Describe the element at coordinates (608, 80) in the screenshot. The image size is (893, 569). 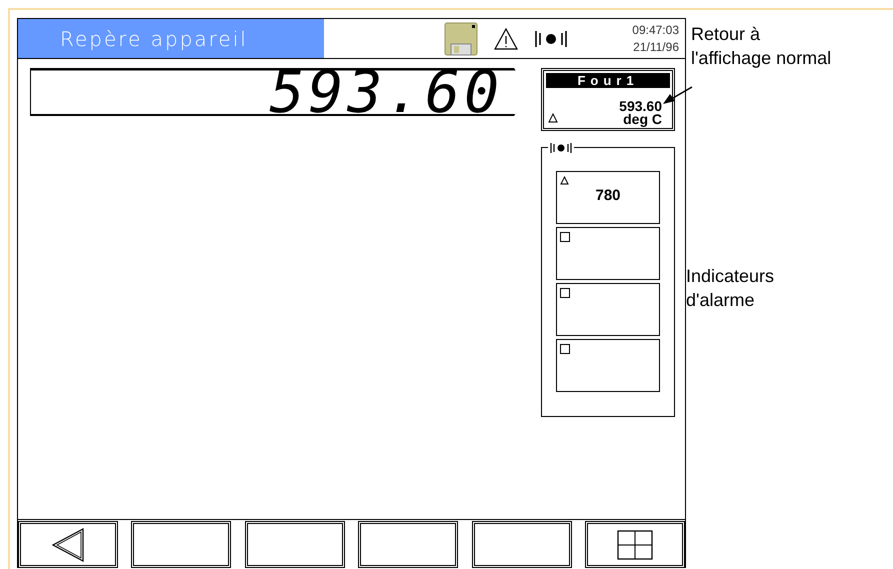
I see `channel-tag: Four1` at that location.